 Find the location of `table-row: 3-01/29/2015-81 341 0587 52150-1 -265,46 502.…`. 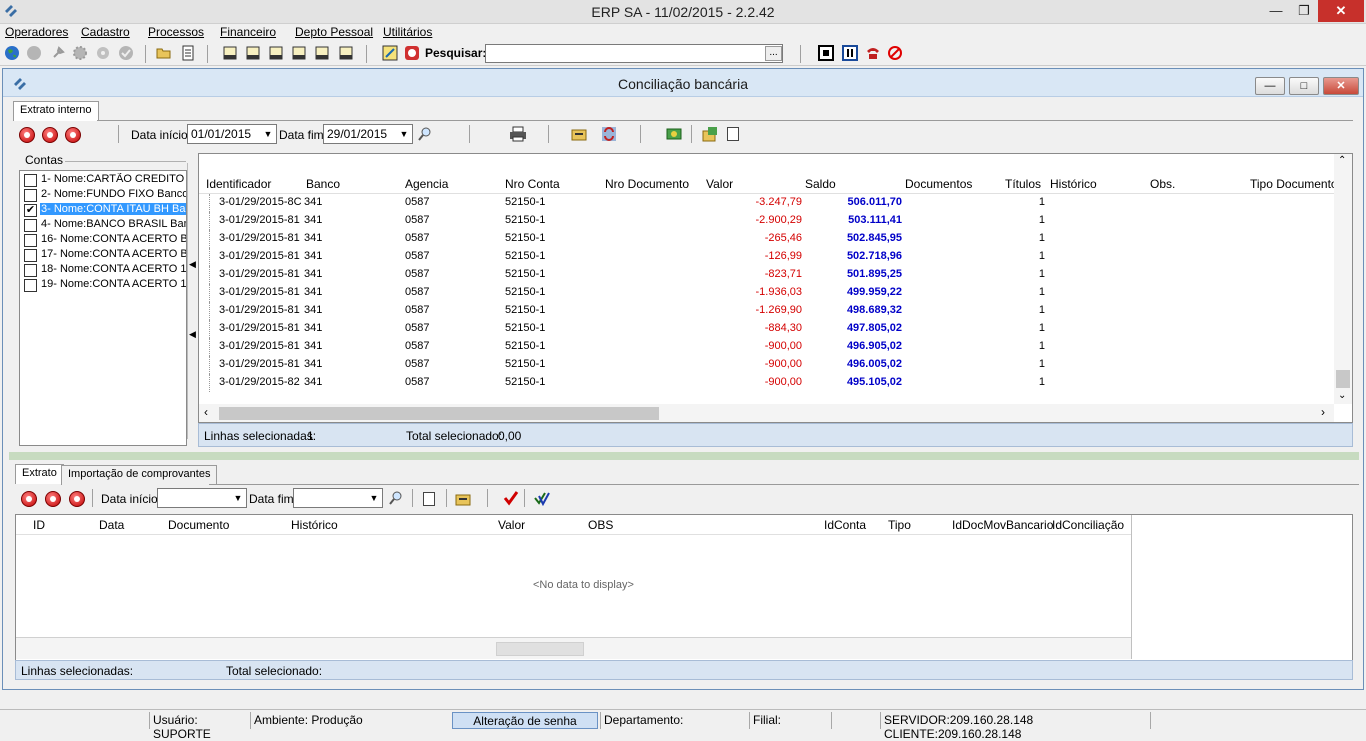

table-row: 3-01/29/2015-81 341 0587 52150-1 -265,46 502.… is located at coordinates (766, 239).